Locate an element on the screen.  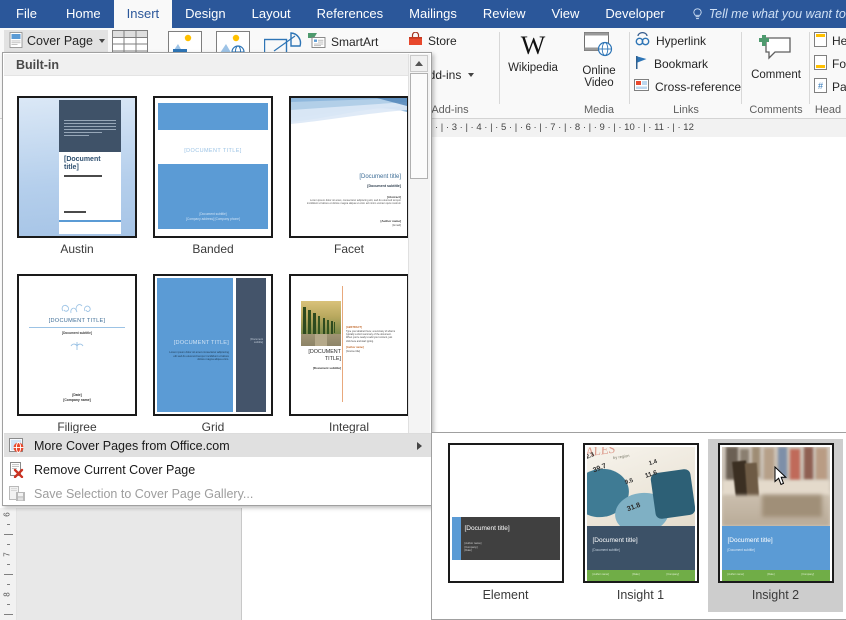
tab-review-label: Review is located at coordinates (504, 13).